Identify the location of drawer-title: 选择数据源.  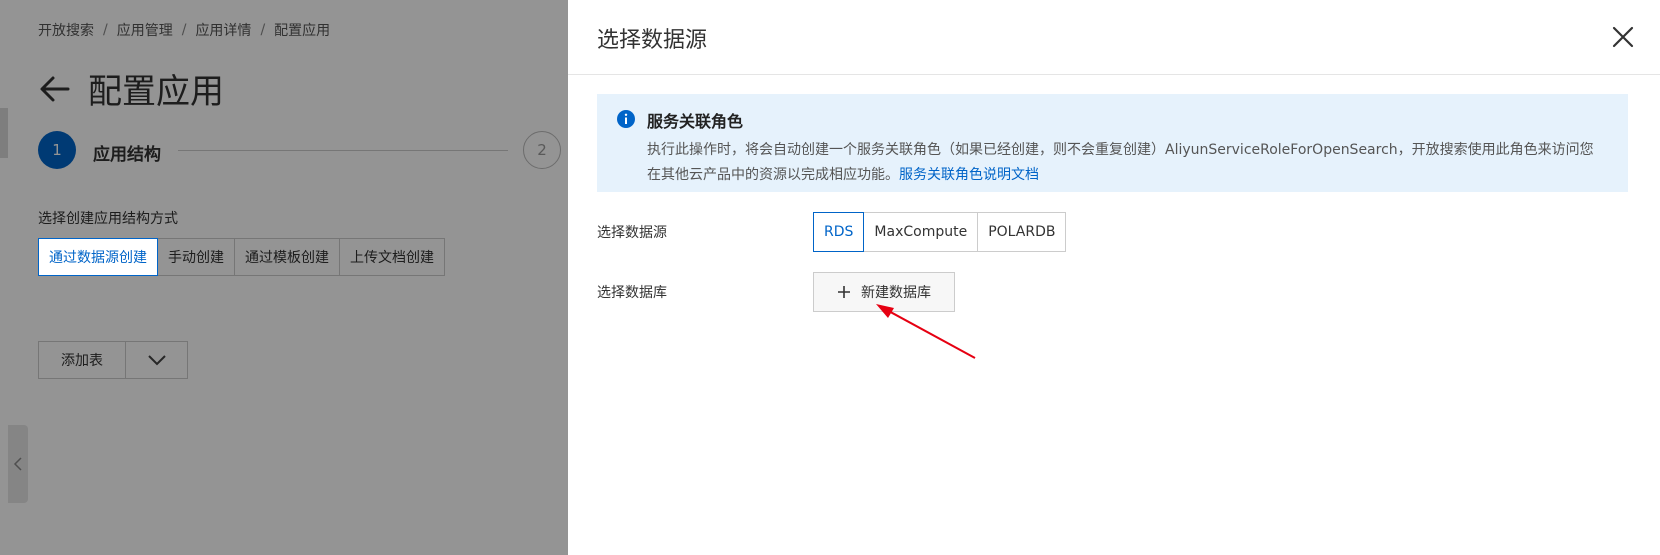
(652, 40).